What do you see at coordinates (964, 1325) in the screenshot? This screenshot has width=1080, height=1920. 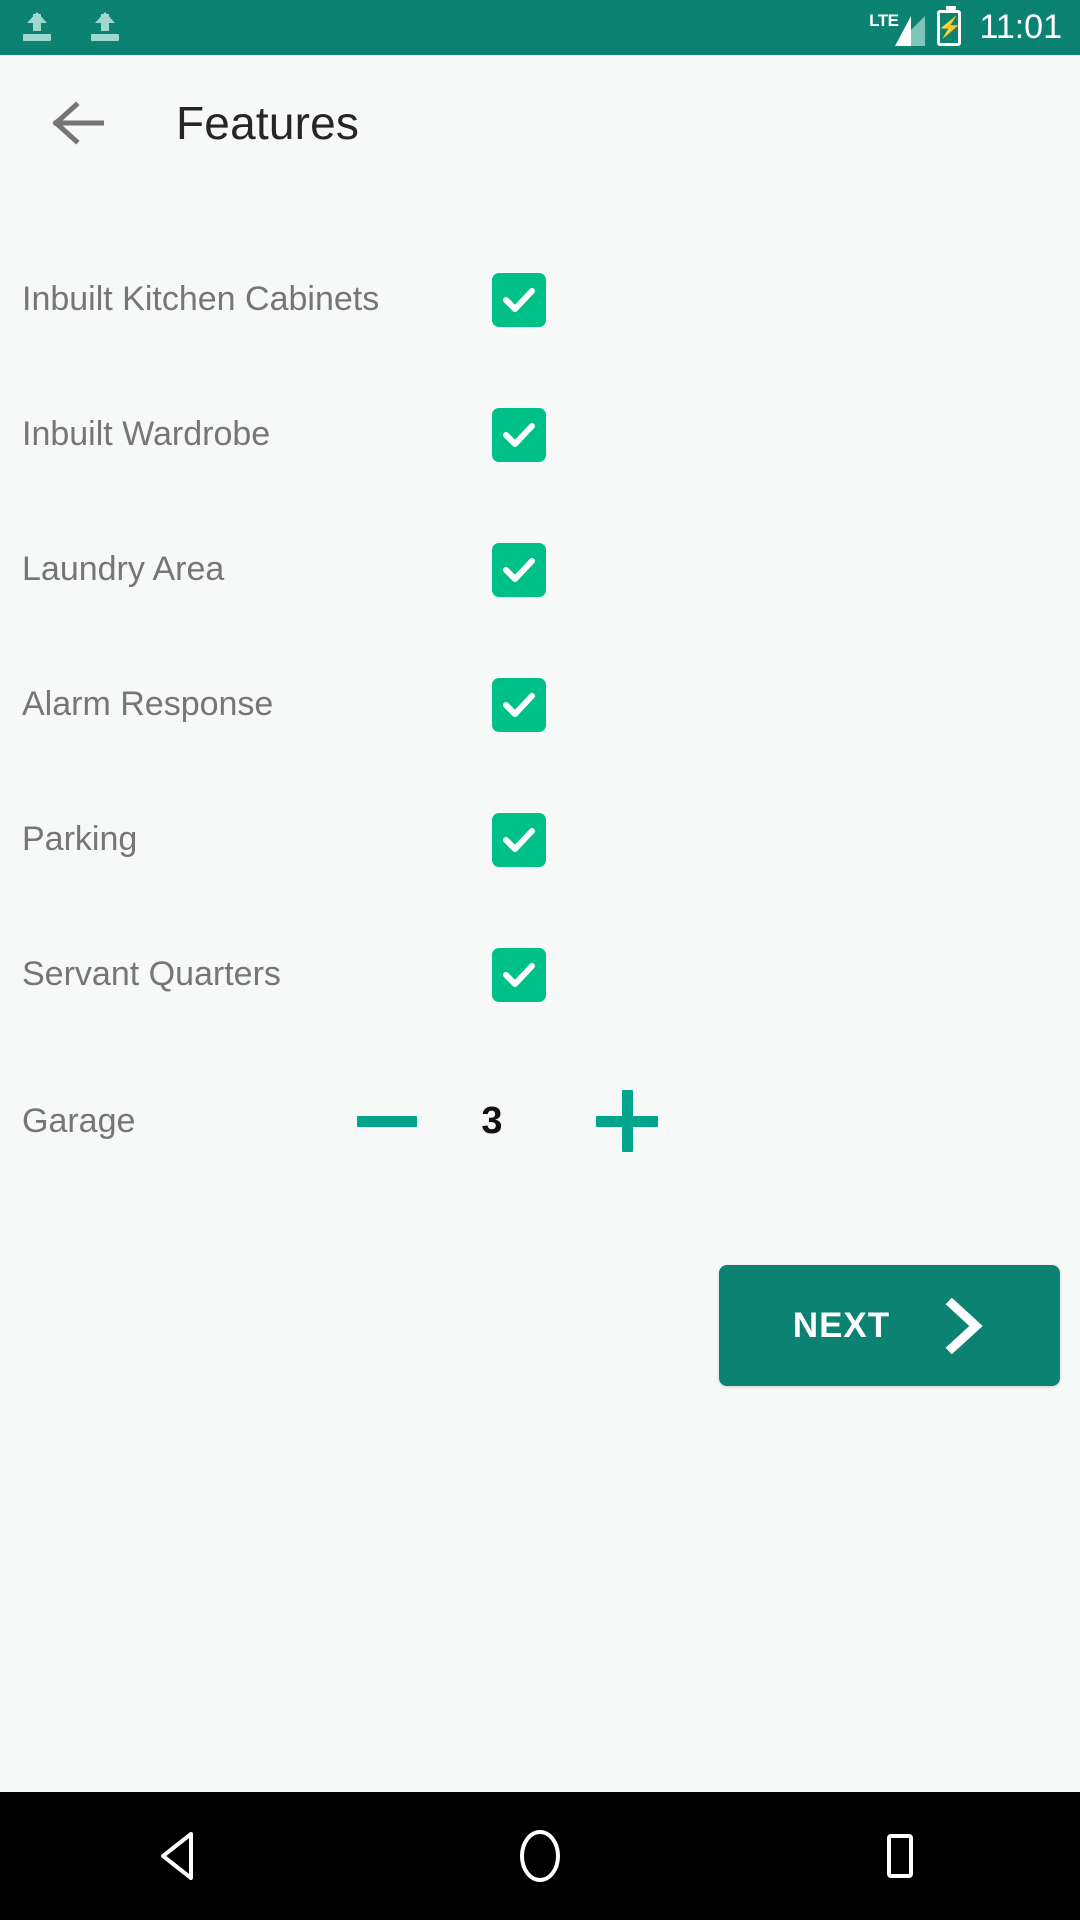 I see `chevron-right-icon` at bounding box center [964, 1325].